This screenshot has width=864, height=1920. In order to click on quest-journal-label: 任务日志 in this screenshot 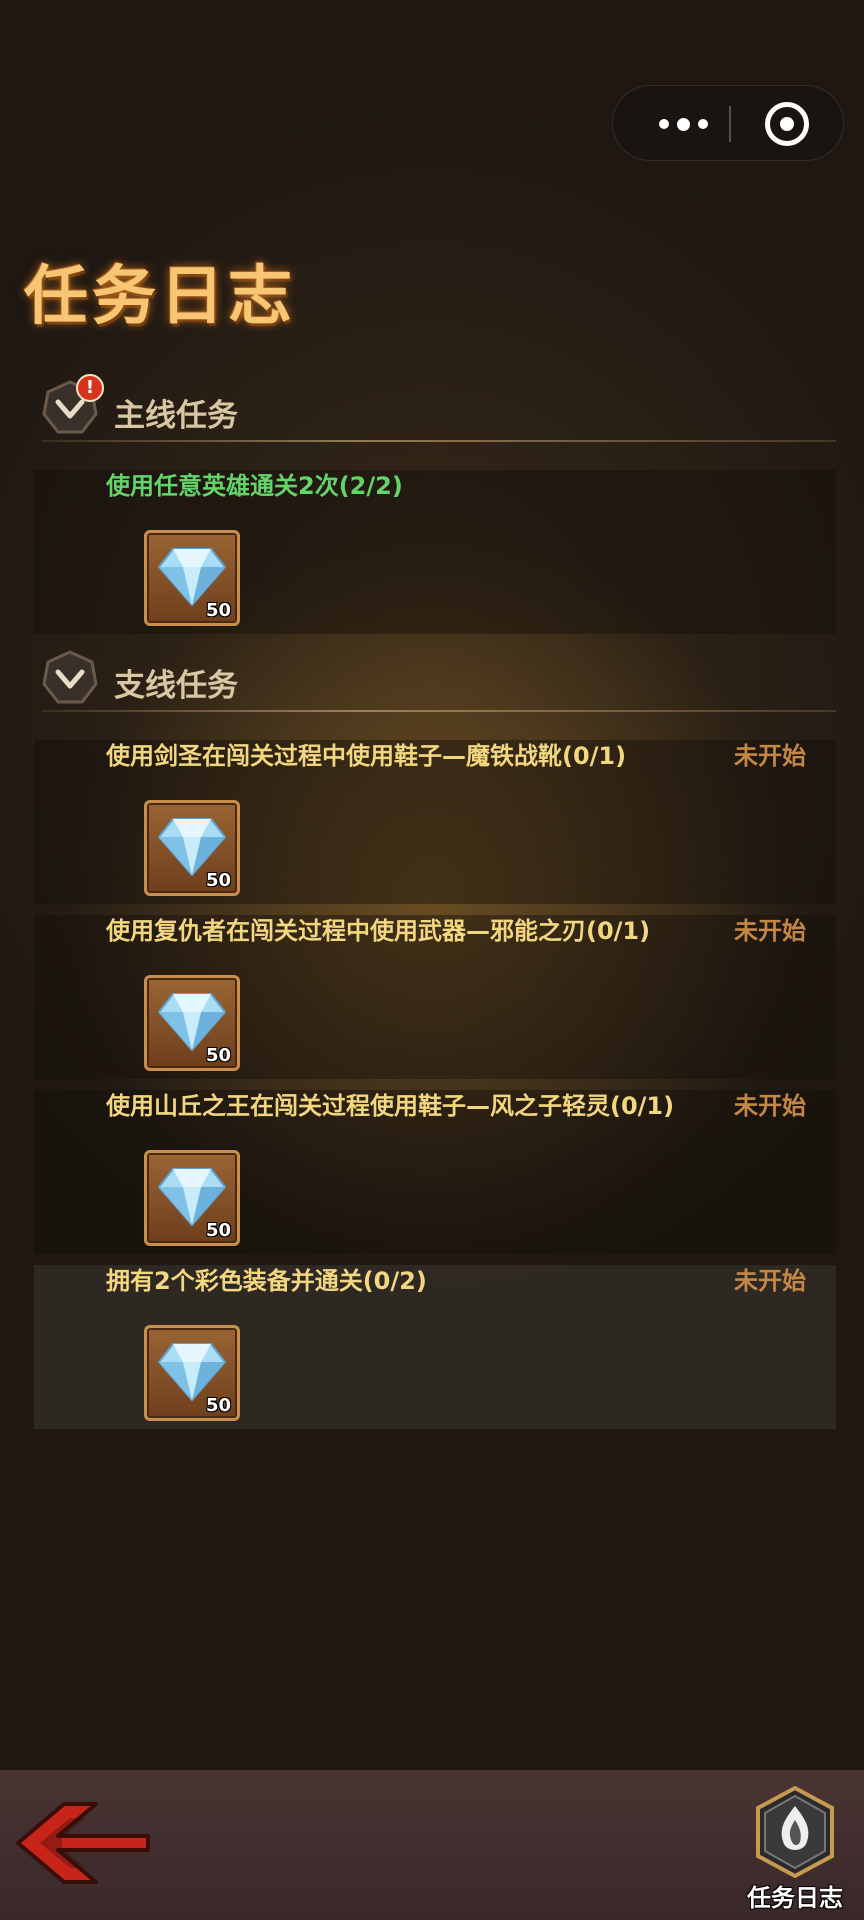, I will do `click(795, 1898)`.